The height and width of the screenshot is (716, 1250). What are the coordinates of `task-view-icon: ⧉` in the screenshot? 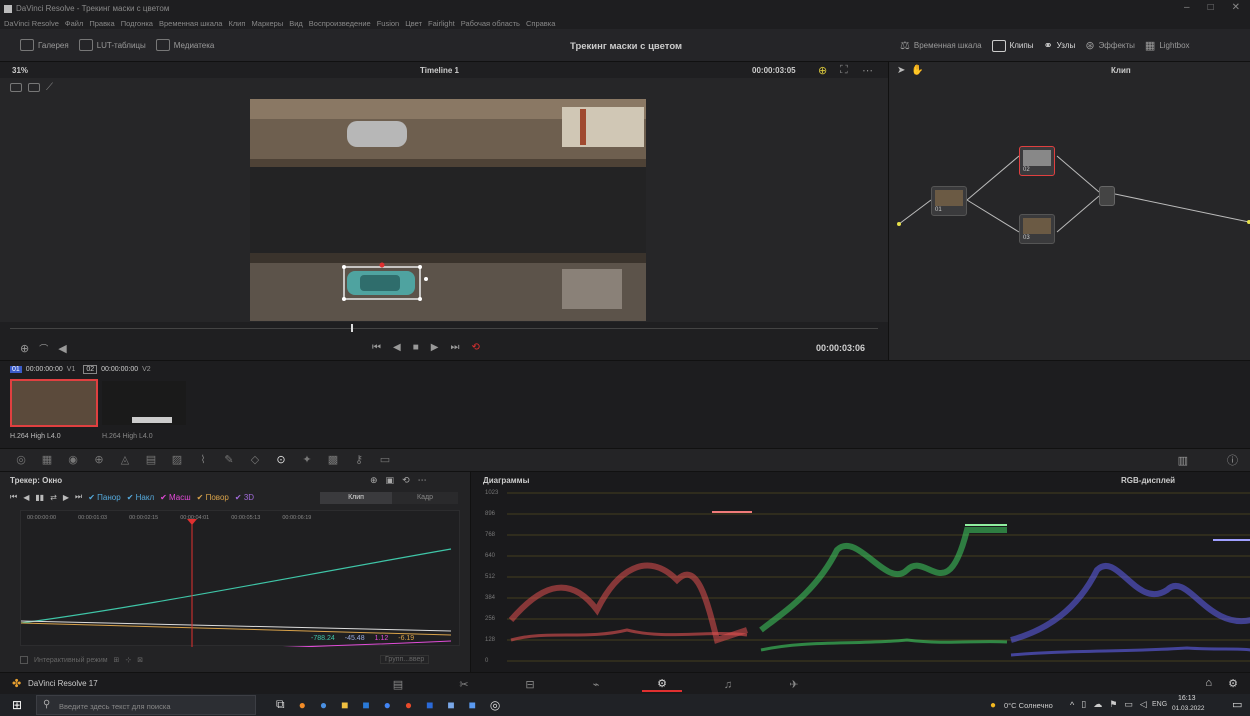 It's located at (280, 704).